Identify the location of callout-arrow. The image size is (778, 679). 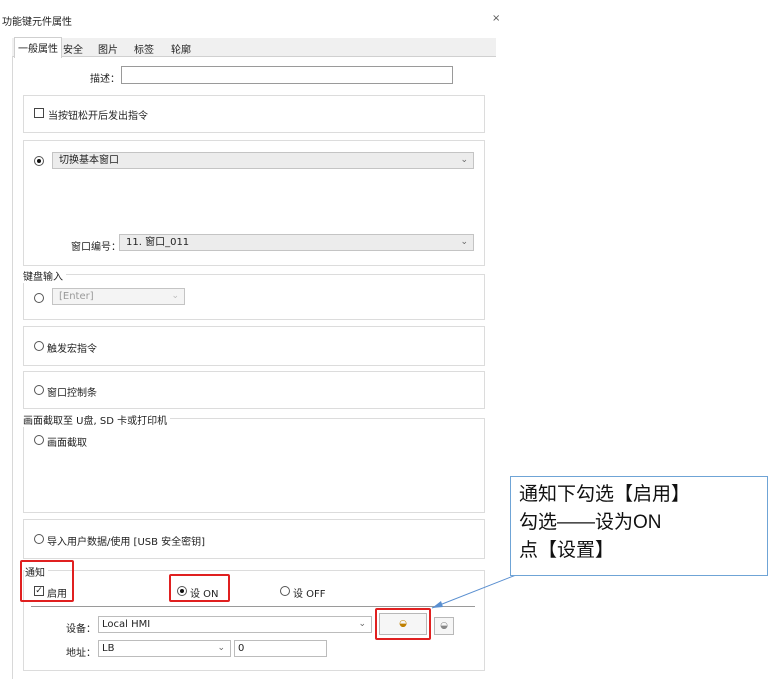
(474, 591).